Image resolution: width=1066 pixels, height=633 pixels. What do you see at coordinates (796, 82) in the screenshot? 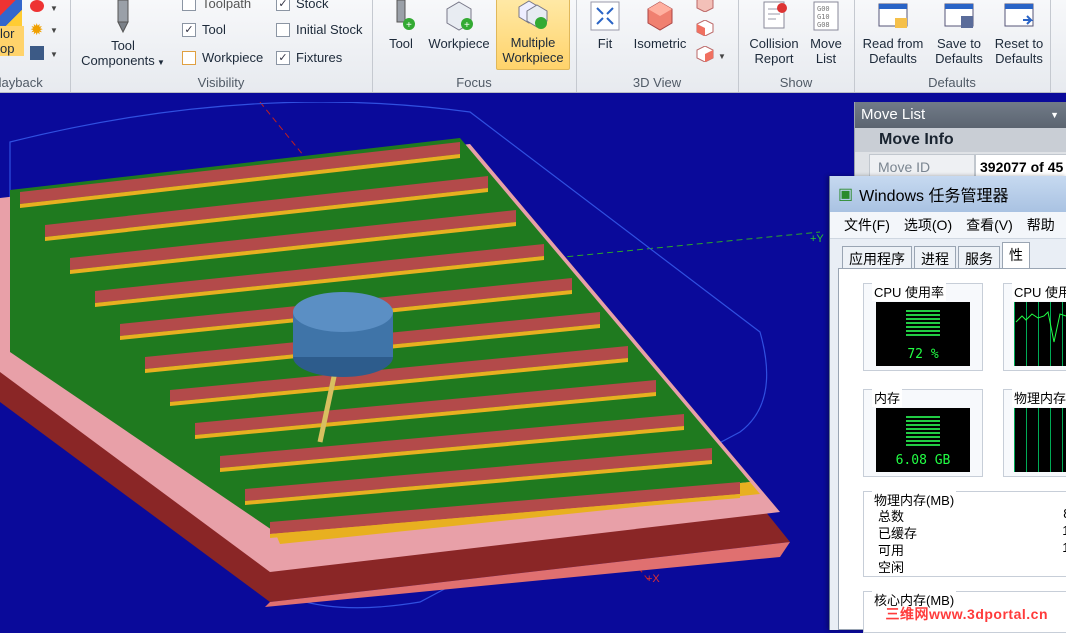
I see `group-label-show: Show` at bounding box center [796, 82].